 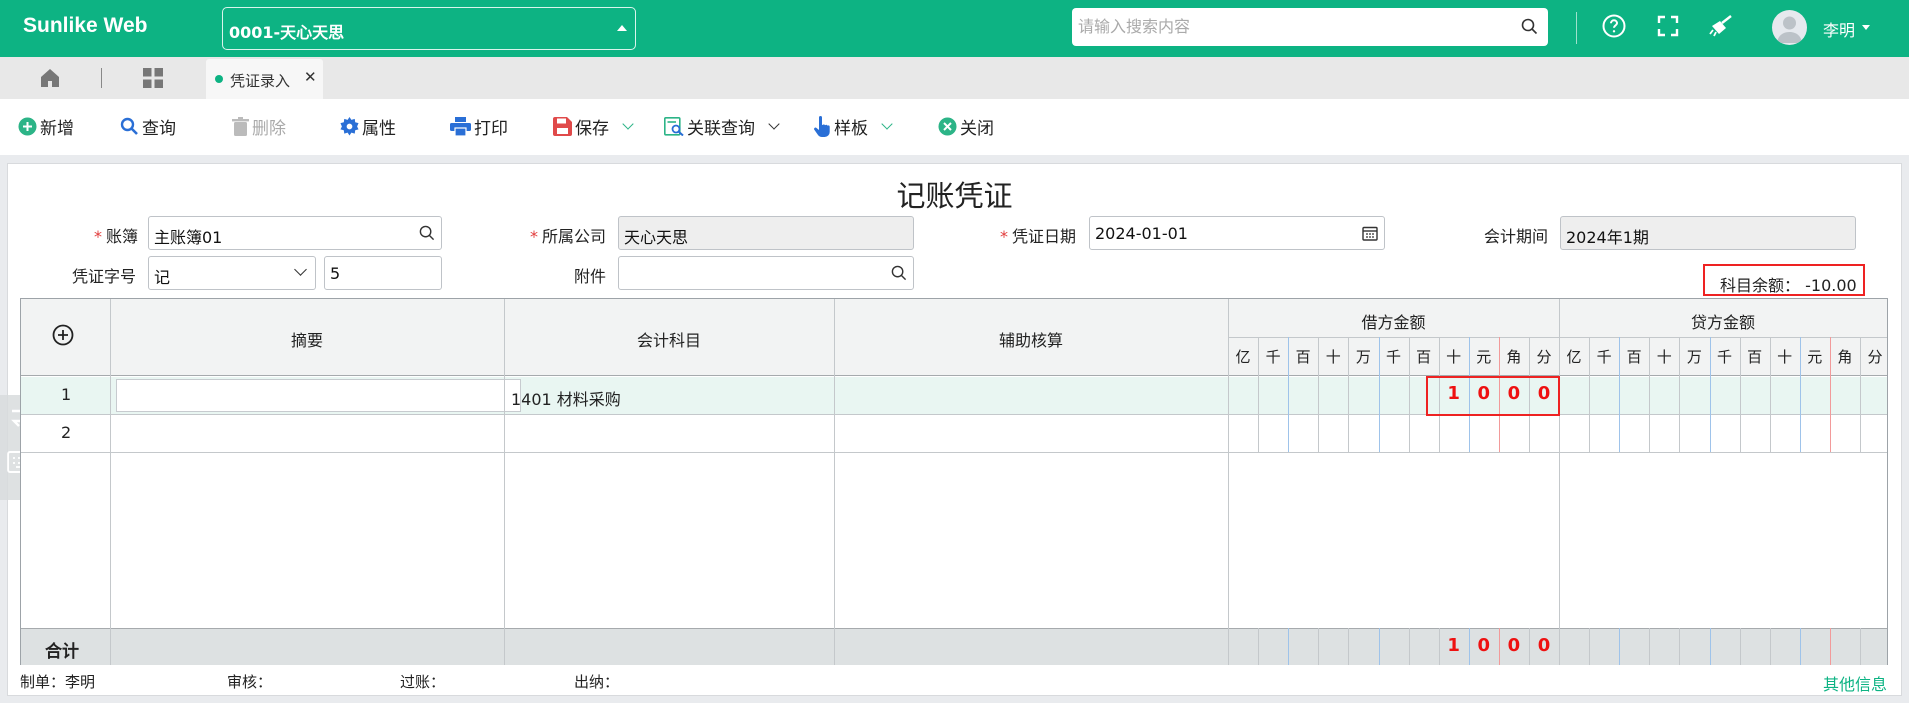 What do you see at coordinates (379, 128) in the screenshot?
I see `properties-label: 属性` at bounding box center [379, 128].